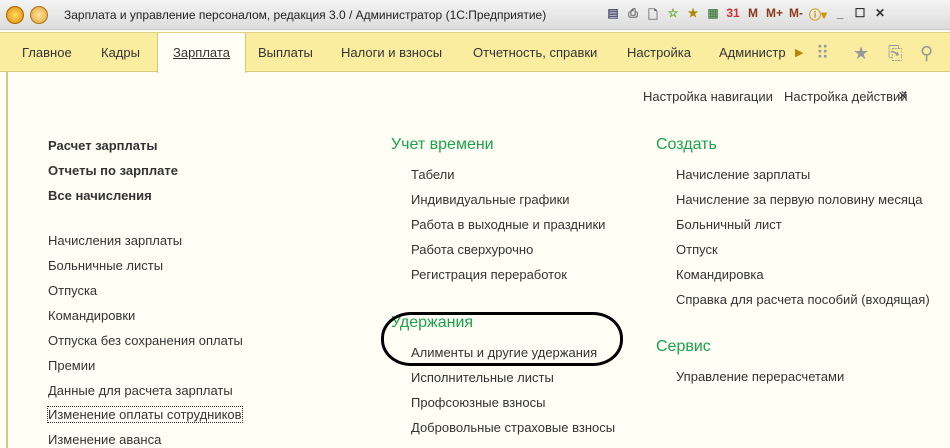  Describe the element at coordinates (120, 52) in the screenshot. I see `tab-hr: Кадры` at that location.